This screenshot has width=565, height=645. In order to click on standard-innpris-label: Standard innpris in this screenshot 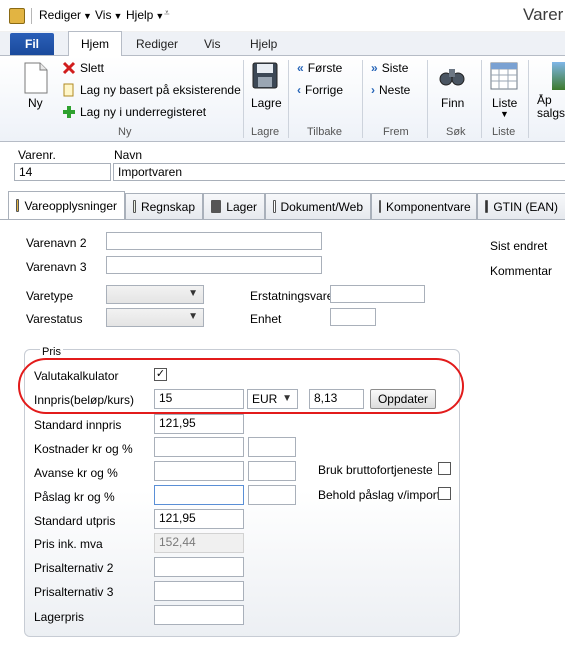, I will do `click(78, 425)`.